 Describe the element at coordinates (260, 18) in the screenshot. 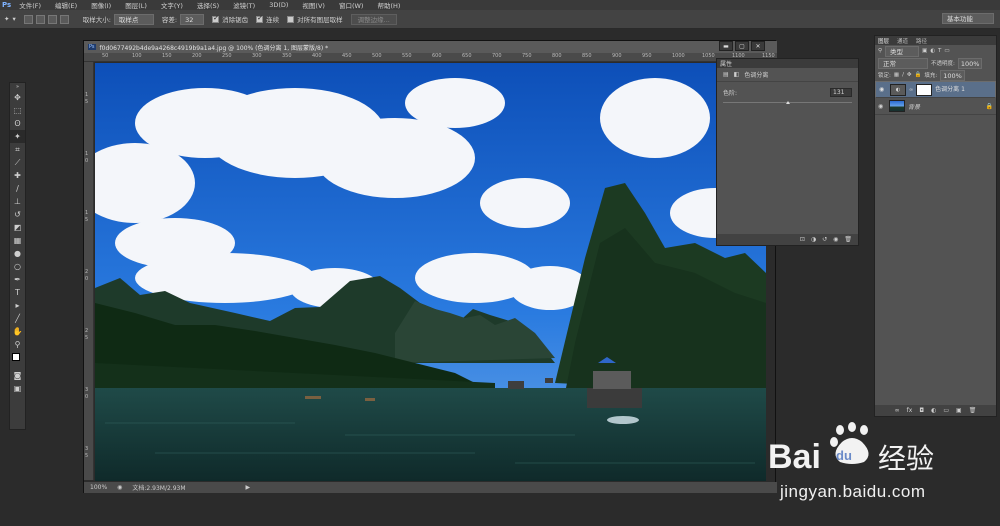

I see `contiguous-checkbox` at that location.